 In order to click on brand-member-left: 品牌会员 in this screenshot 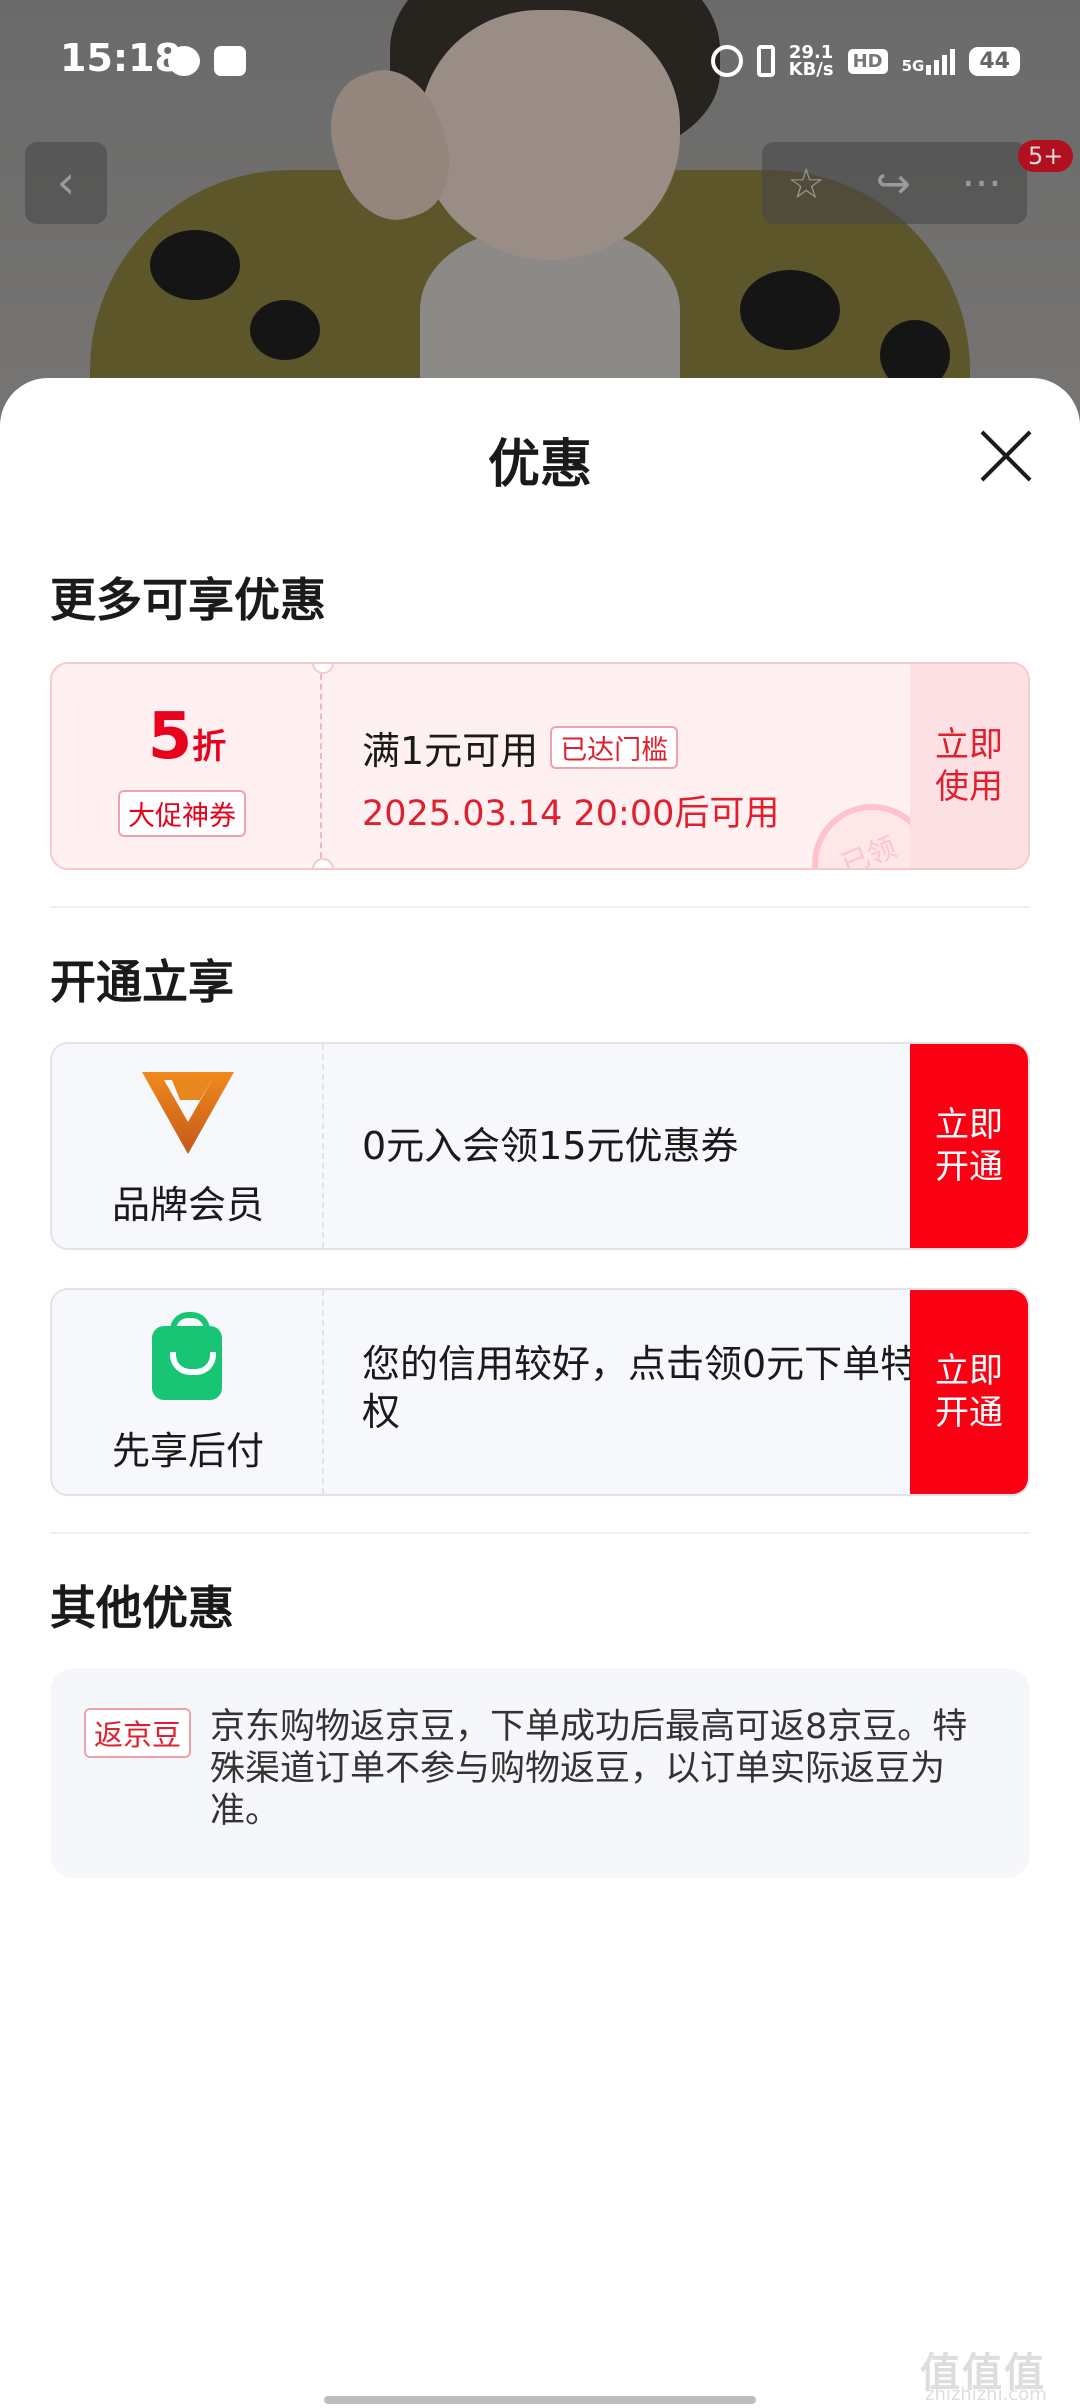, I will do `click(188, 1146)`.